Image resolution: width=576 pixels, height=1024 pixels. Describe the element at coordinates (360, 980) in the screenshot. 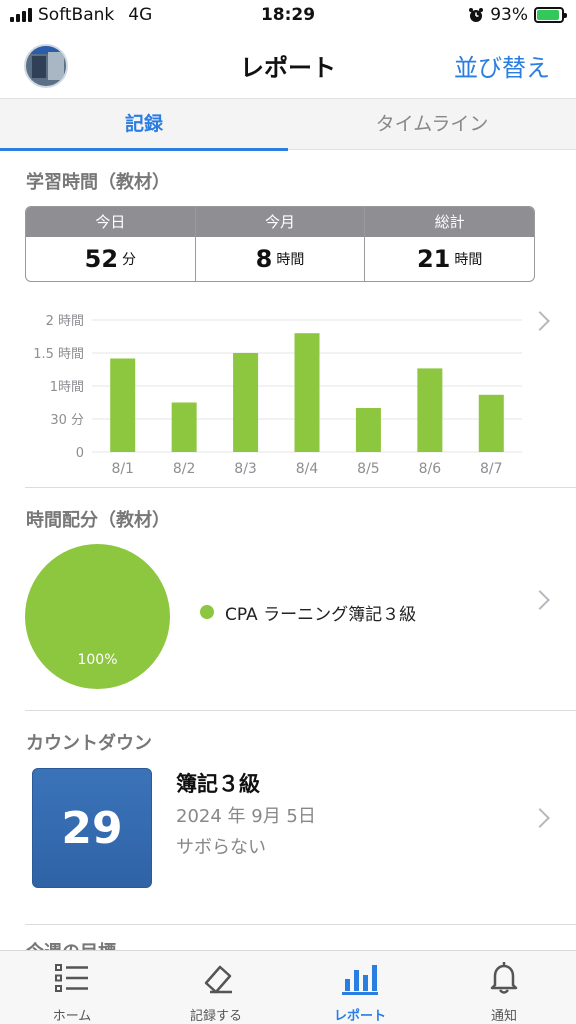

I see `bar-chart-icon` at that location.